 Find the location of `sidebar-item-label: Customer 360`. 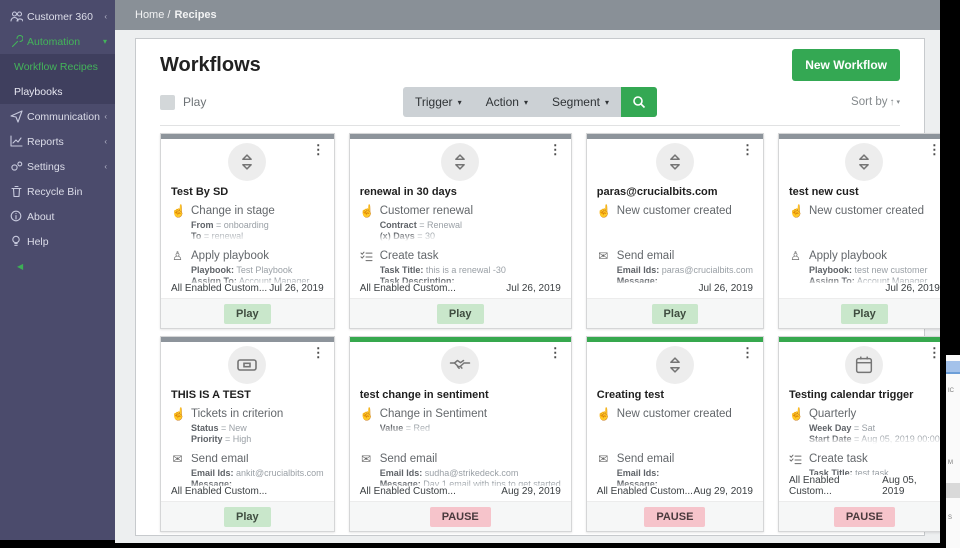

sidebar-item-label: Customer 360 is located at coordinates (60, 16).